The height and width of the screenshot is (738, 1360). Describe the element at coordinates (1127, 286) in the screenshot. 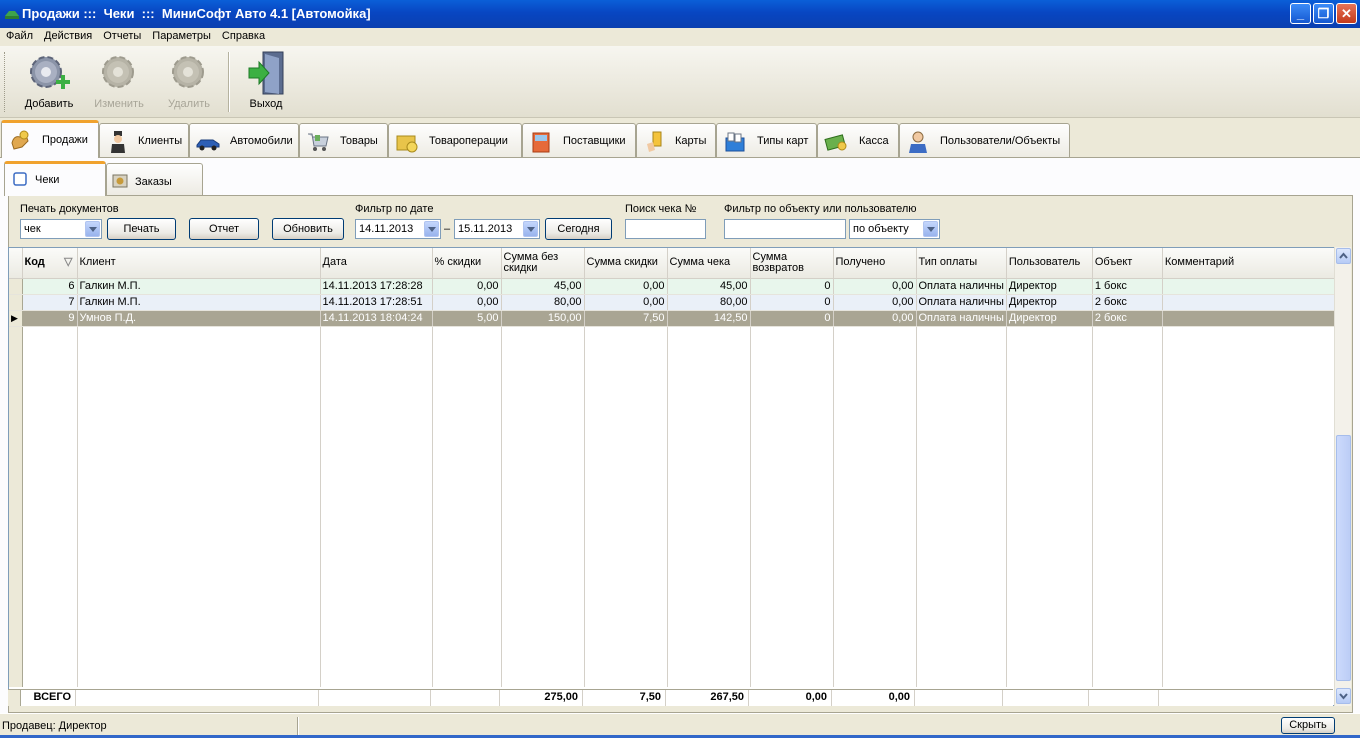

I see `cell-object: 1 бокс` at that location.